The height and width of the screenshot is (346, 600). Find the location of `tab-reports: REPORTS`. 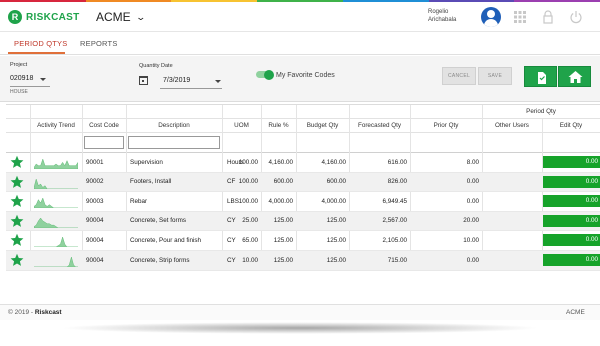

tab-reports: REPORTS is located at coordinates (99, 43).